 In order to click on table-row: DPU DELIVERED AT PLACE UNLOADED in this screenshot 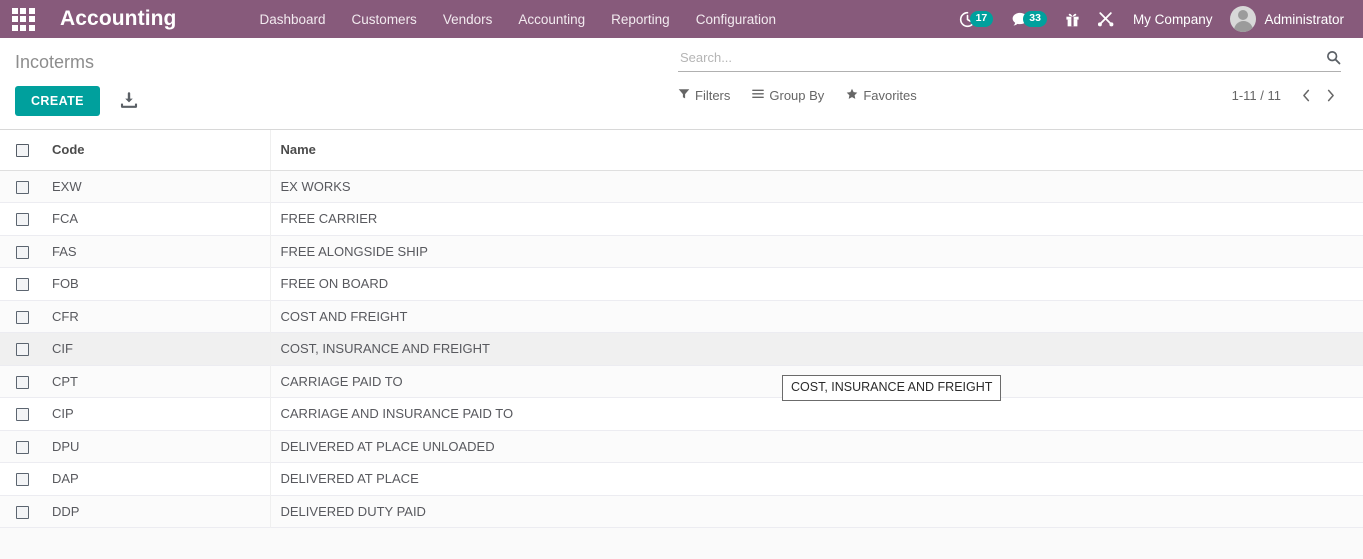, I will do `click(681, 446)`.